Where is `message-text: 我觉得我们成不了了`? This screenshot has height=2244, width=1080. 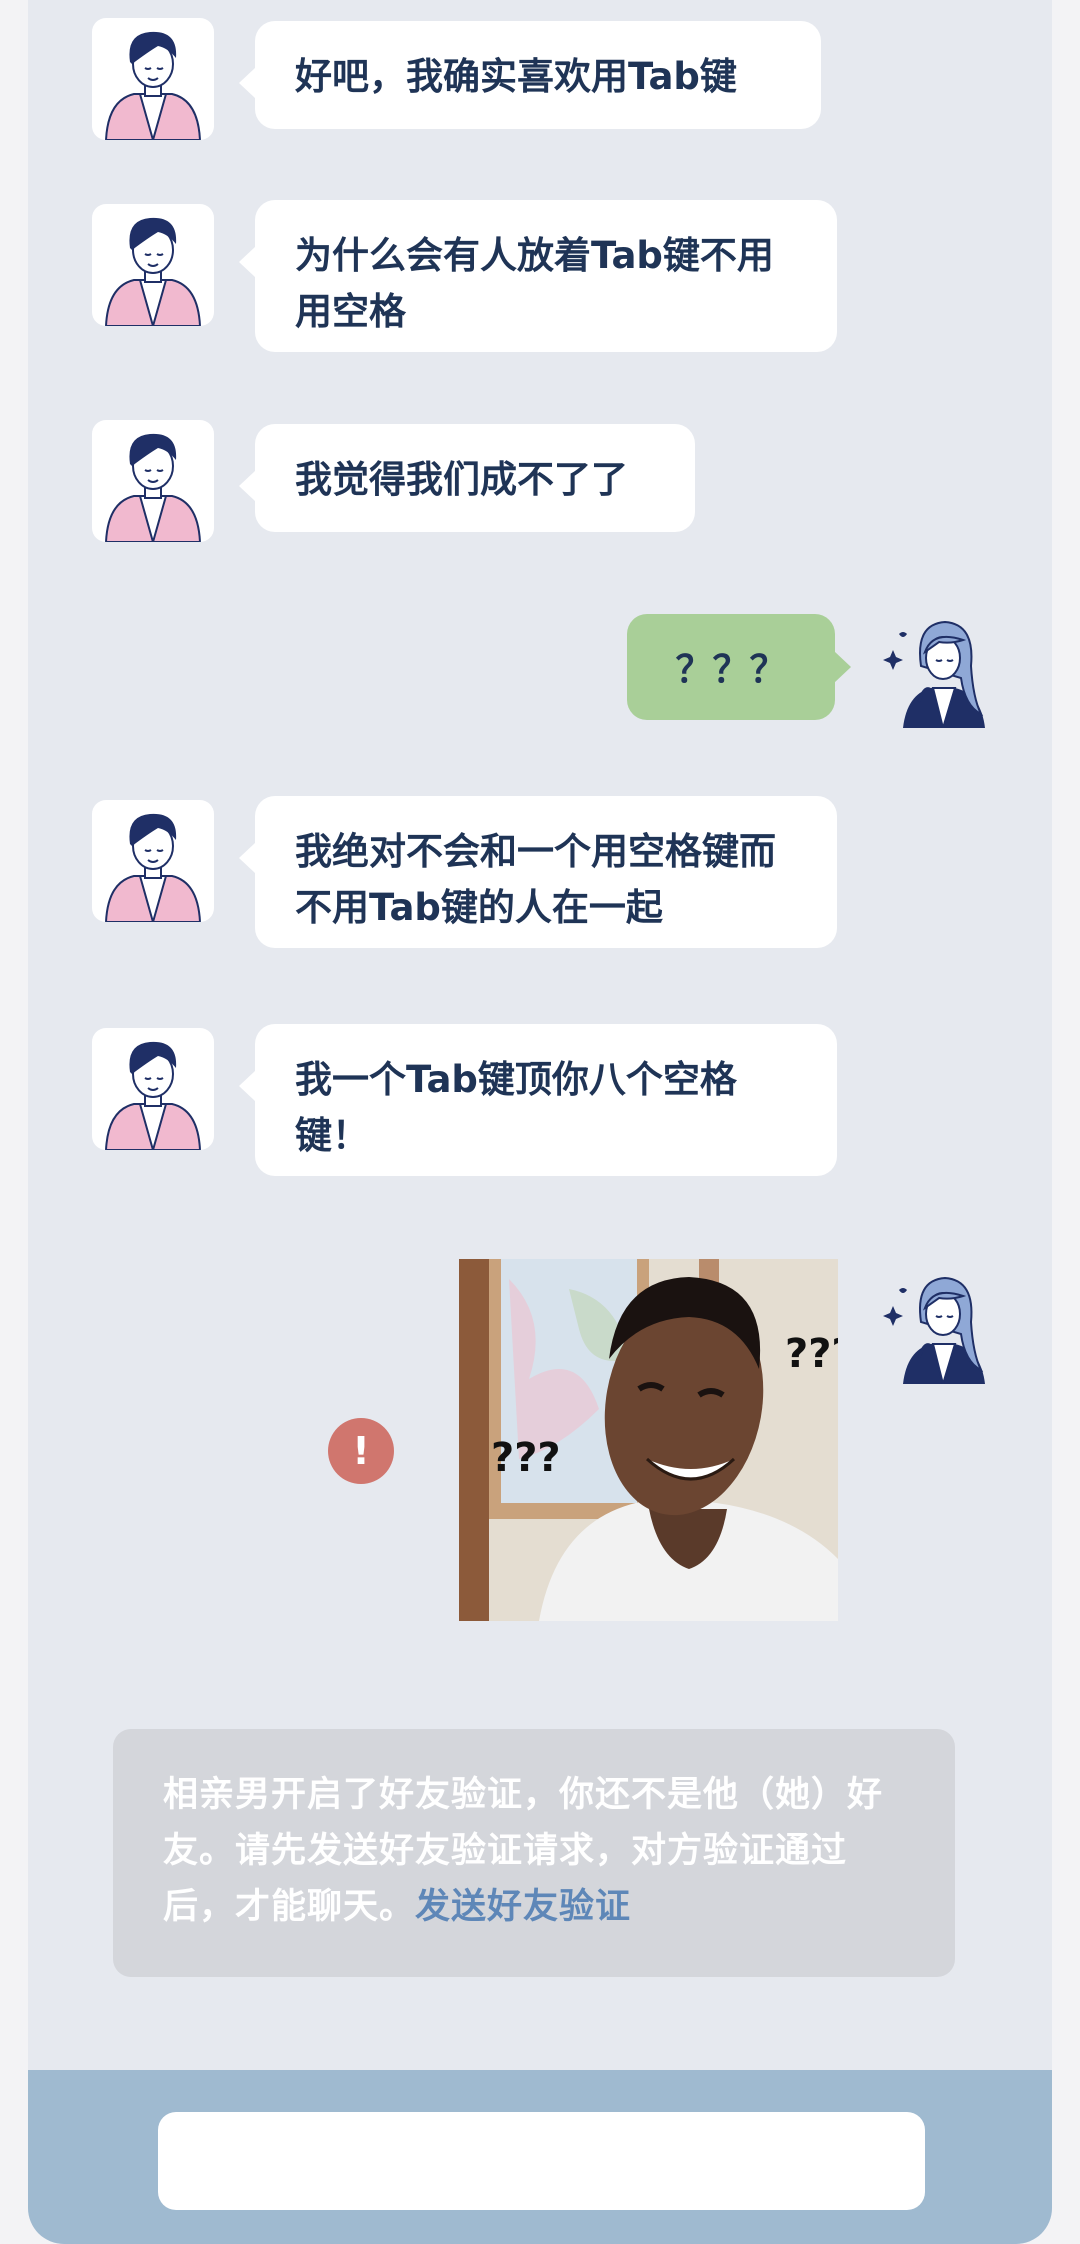
message-text: 我觉得我们成不了了 is located at coordinates (461, 479).